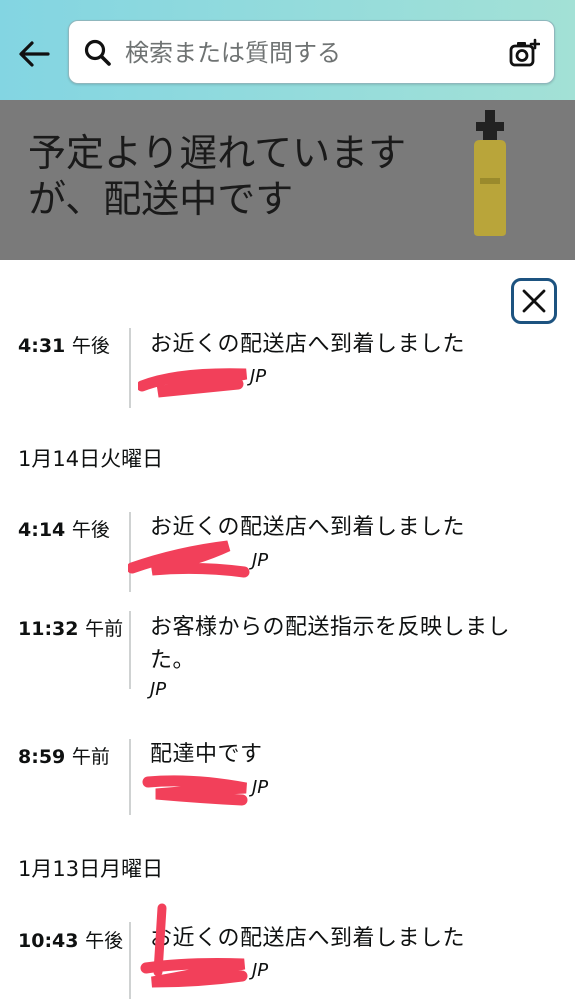 The image size is (575, 999). I want to click on delivery-status-title: 予定より遅れていますが、配送中です, so click(217, 176).